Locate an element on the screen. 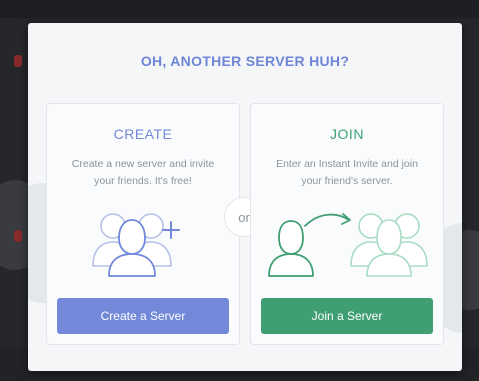  join-card-title: JOIN is located at coordinates (347, 134).